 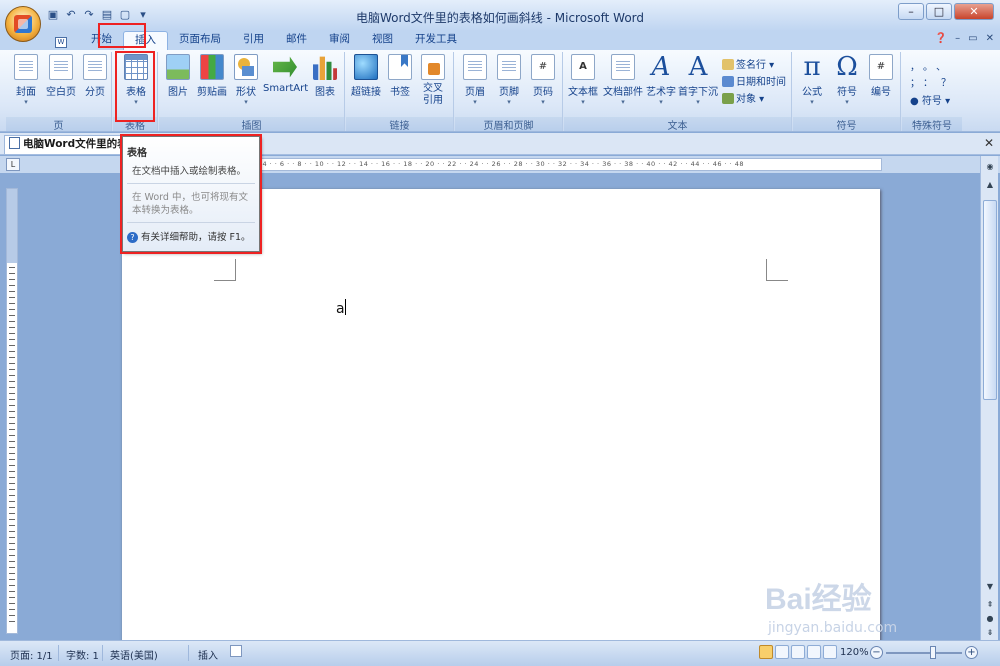 I want to click on page-number-button: # 页码 ▾, so click(x=543, y=80).